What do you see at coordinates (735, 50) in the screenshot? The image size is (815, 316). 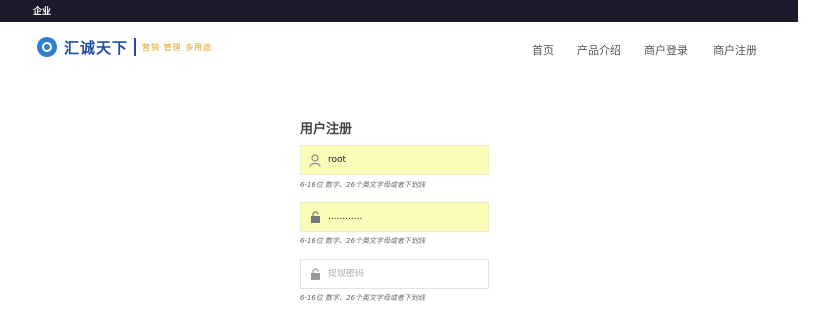 I see `nav-item-merchant-register: 商户注册` at bounding box center [735, 50].